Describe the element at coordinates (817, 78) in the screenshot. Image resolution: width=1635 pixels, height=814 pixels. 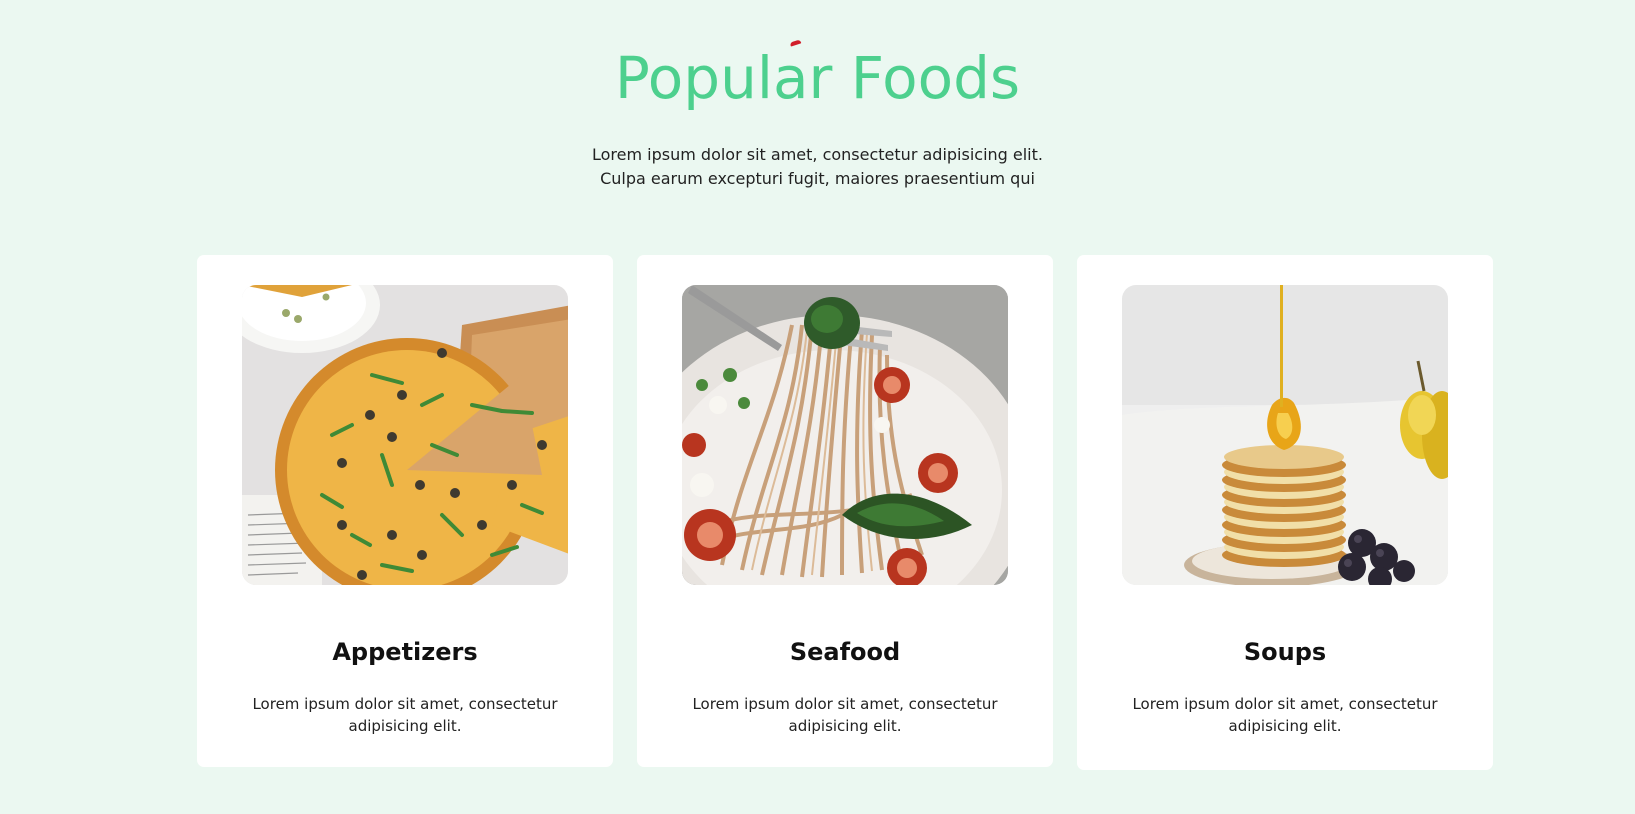
I see `section-title: Popular Foods` at that location.